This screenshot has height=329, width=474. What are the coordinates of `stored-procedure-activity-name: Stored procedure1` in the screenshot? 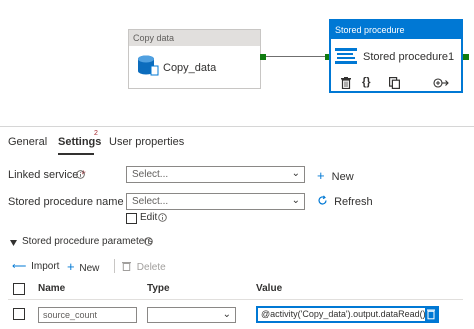 It's located at (409, 57).